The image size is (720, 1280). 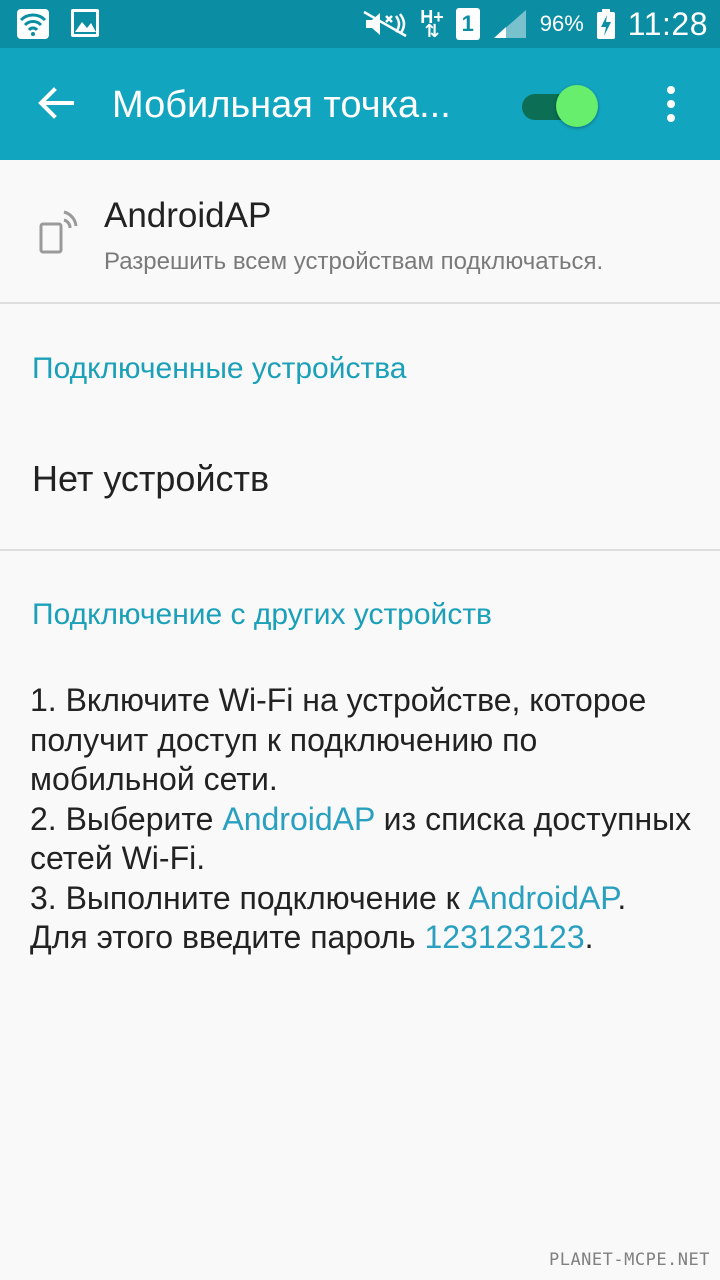 I want to click on connect-other-devices-header: Подключение с других устройств, so click(x=262, y=614).